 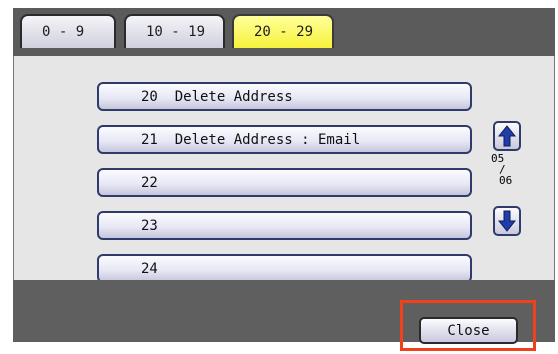 What do you see at coordinates (149, 182) in the screenshot?
I see `address-row-label: 22` at bounding box center [149, 182].